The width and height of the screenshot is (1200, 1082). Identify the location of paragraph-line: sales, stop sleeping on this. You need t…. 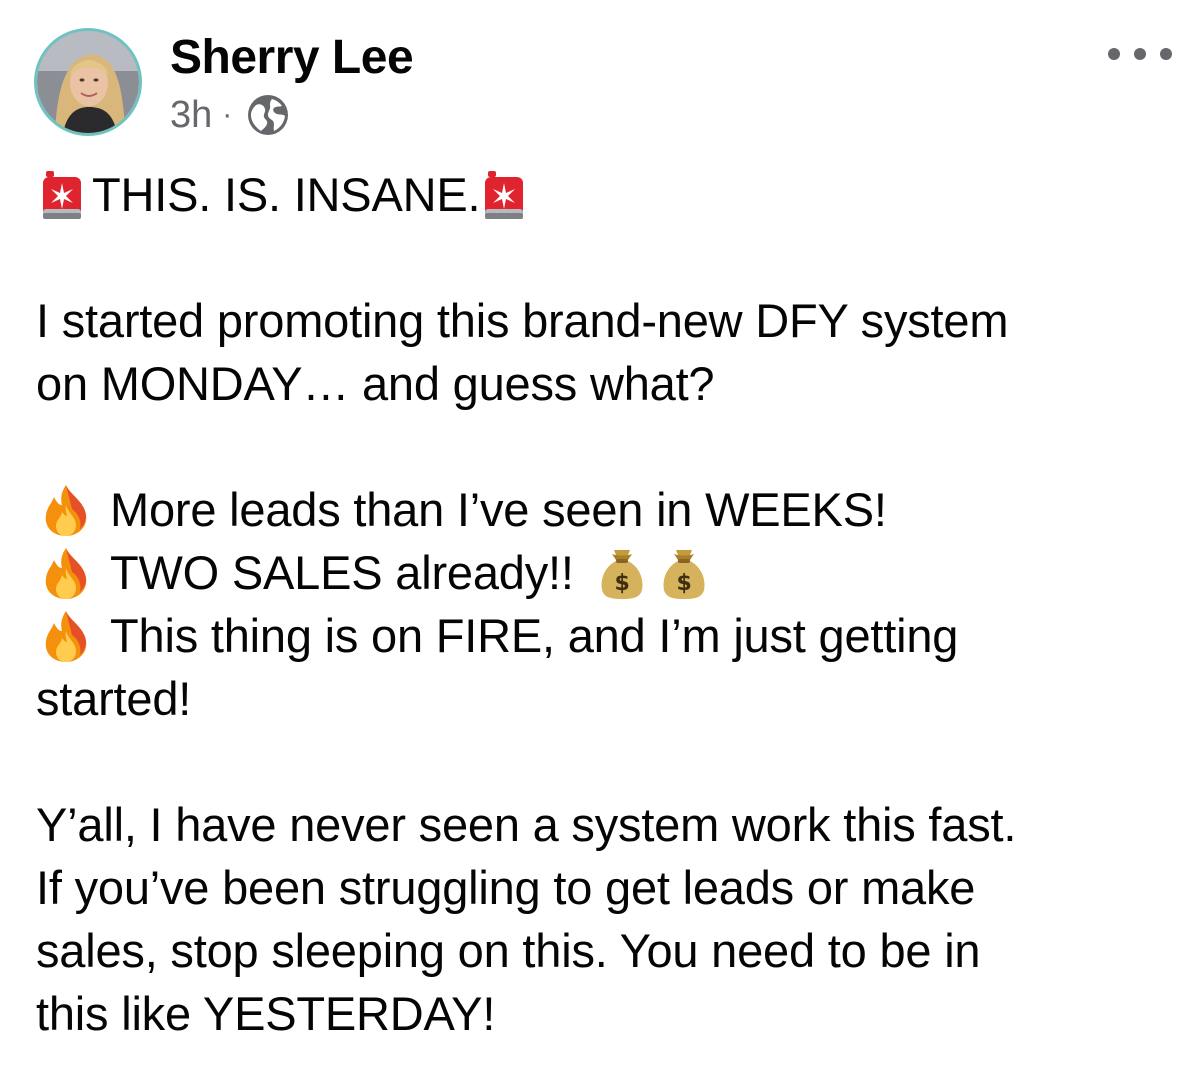
(508, 950).